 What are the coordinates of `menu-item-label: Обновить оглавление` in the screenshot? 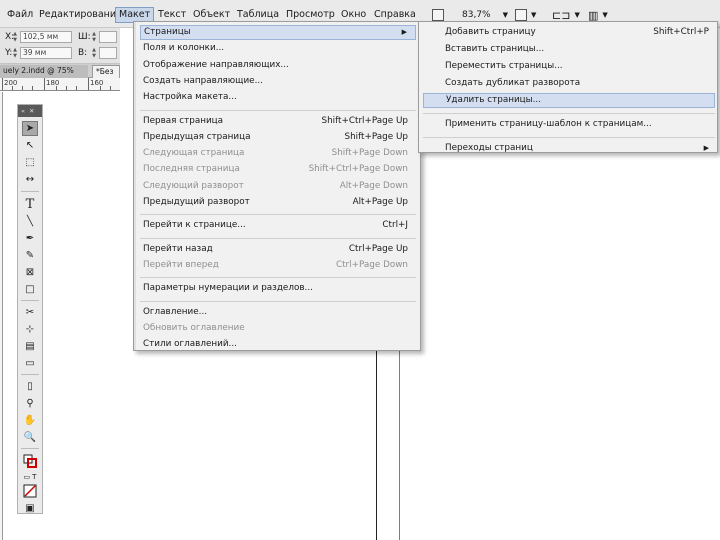 It's located at (194, 327).